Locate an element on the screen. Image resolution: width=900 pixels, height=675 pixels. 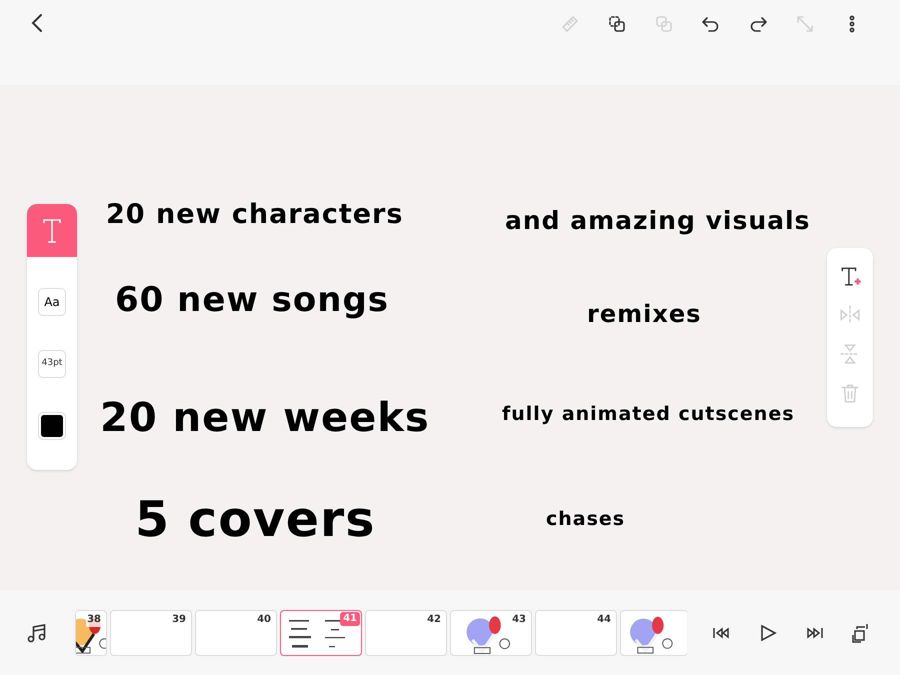
font-button: Aa is located at coordinates (52, 302).